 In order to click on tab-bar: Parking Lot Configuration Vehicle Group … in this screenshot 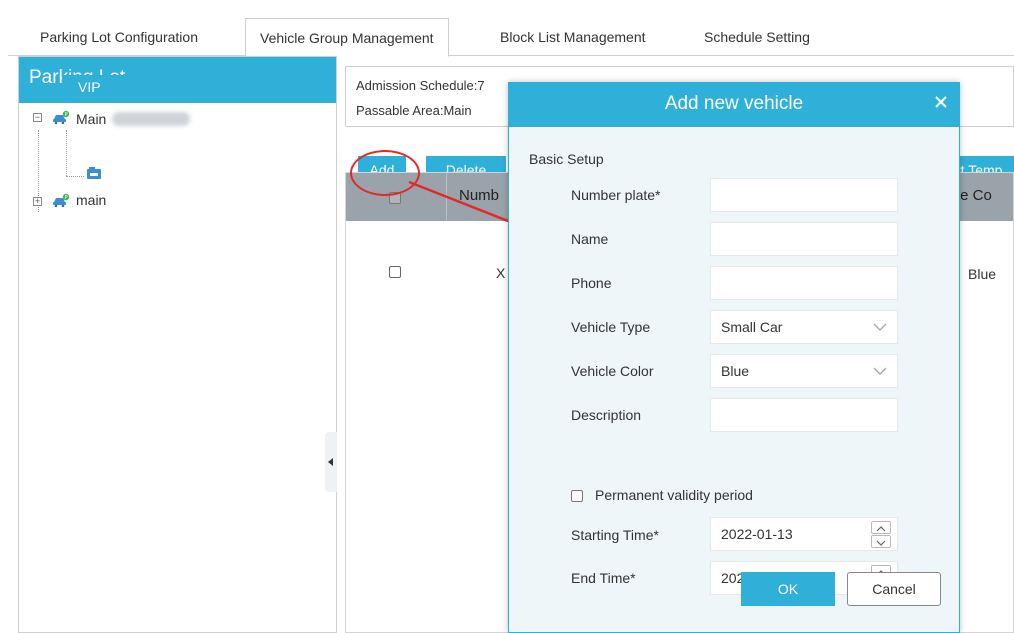, I will do `click(511, 32)`.